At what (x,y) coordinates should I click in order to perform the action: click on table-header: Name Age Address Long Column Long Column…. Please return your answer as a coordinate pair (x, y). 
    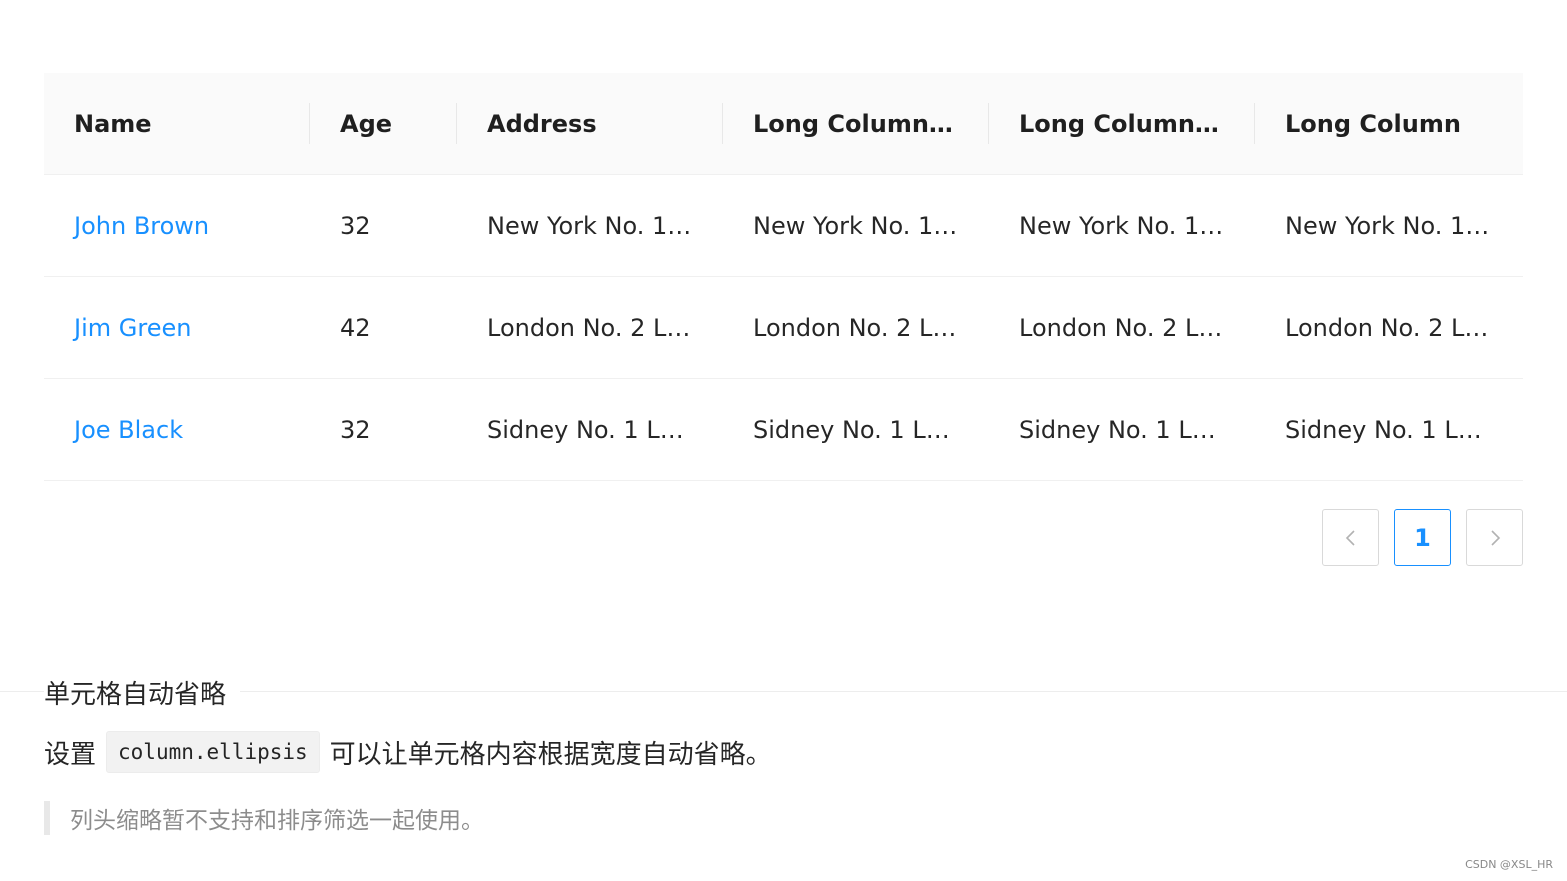
    Looking at the image, I should click on (783, 124).